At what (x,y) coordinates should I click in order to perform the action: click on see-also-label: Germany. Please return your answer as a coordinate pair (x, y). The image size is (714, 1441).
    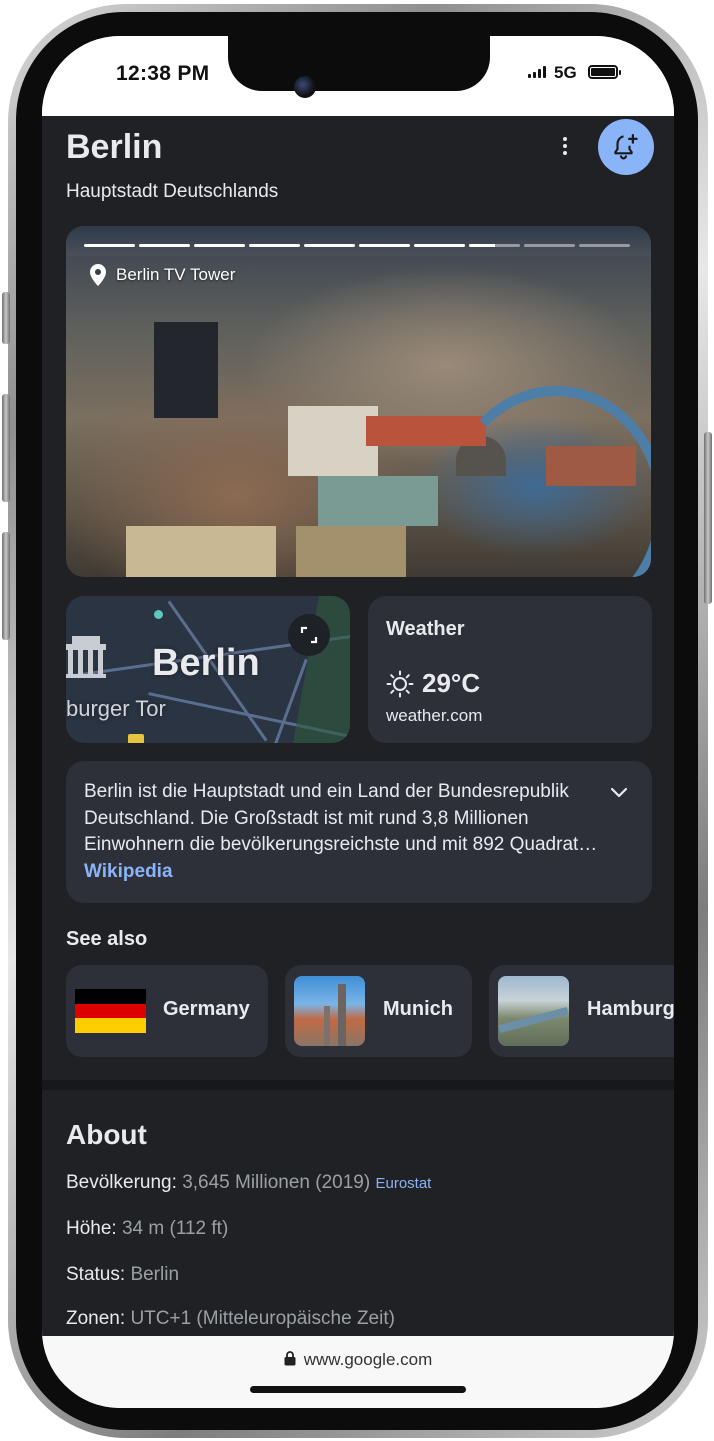
    Looking at the image, I should click on (206, 1009).